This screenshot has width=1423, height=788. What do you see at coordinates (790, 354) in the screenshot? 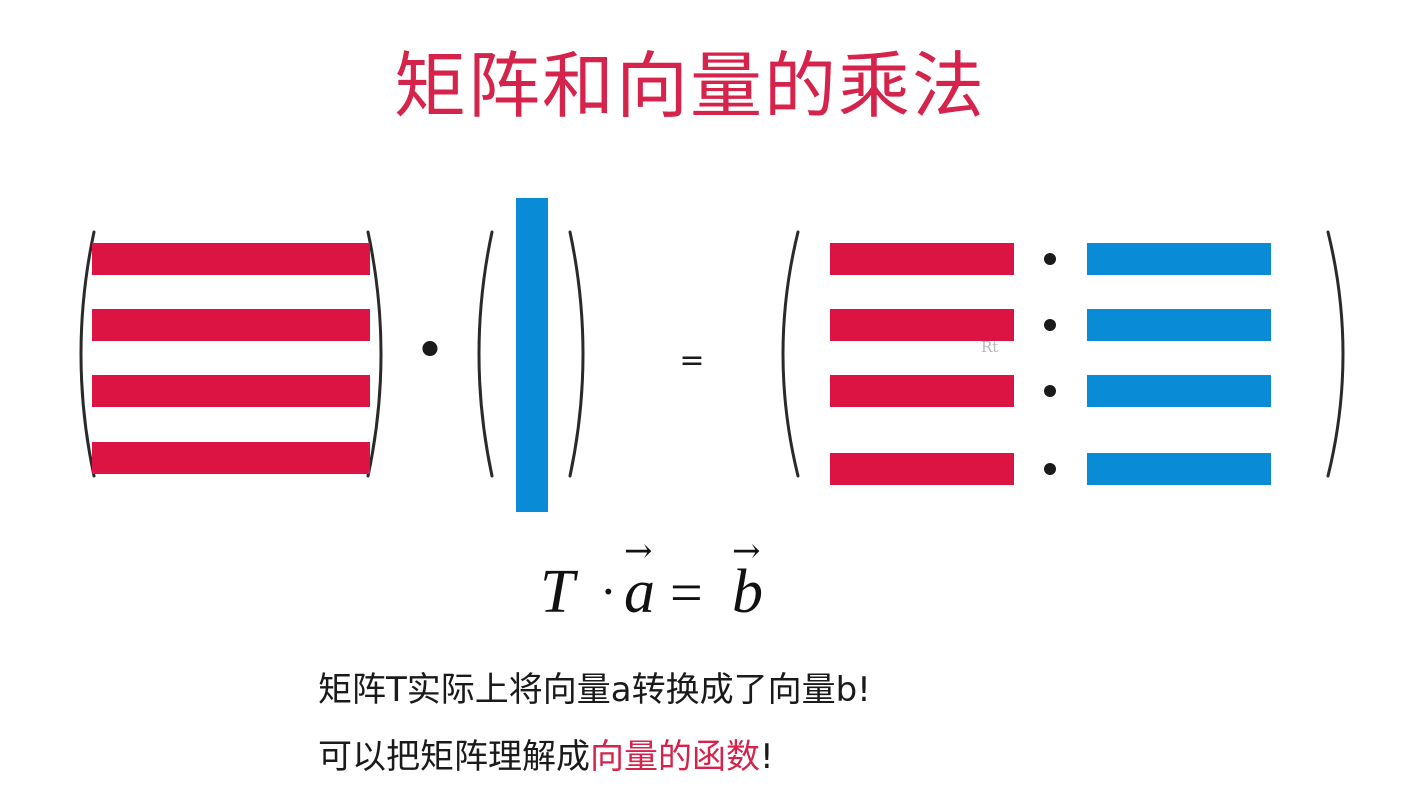
I see `result-left-paren` at bounding box center [790, 354].